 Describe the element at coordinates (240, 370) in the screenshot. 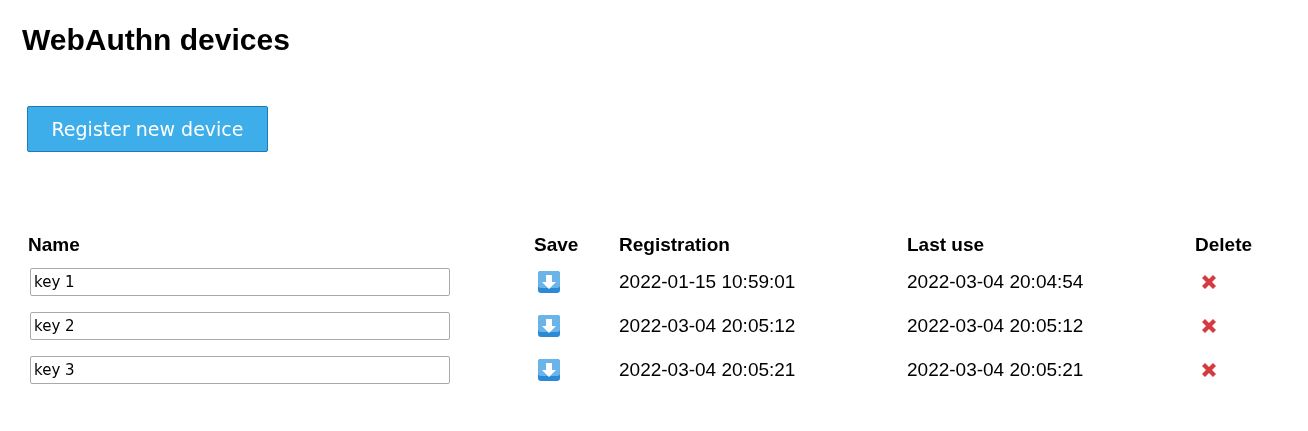

I see `name-field: key 3` at that location.